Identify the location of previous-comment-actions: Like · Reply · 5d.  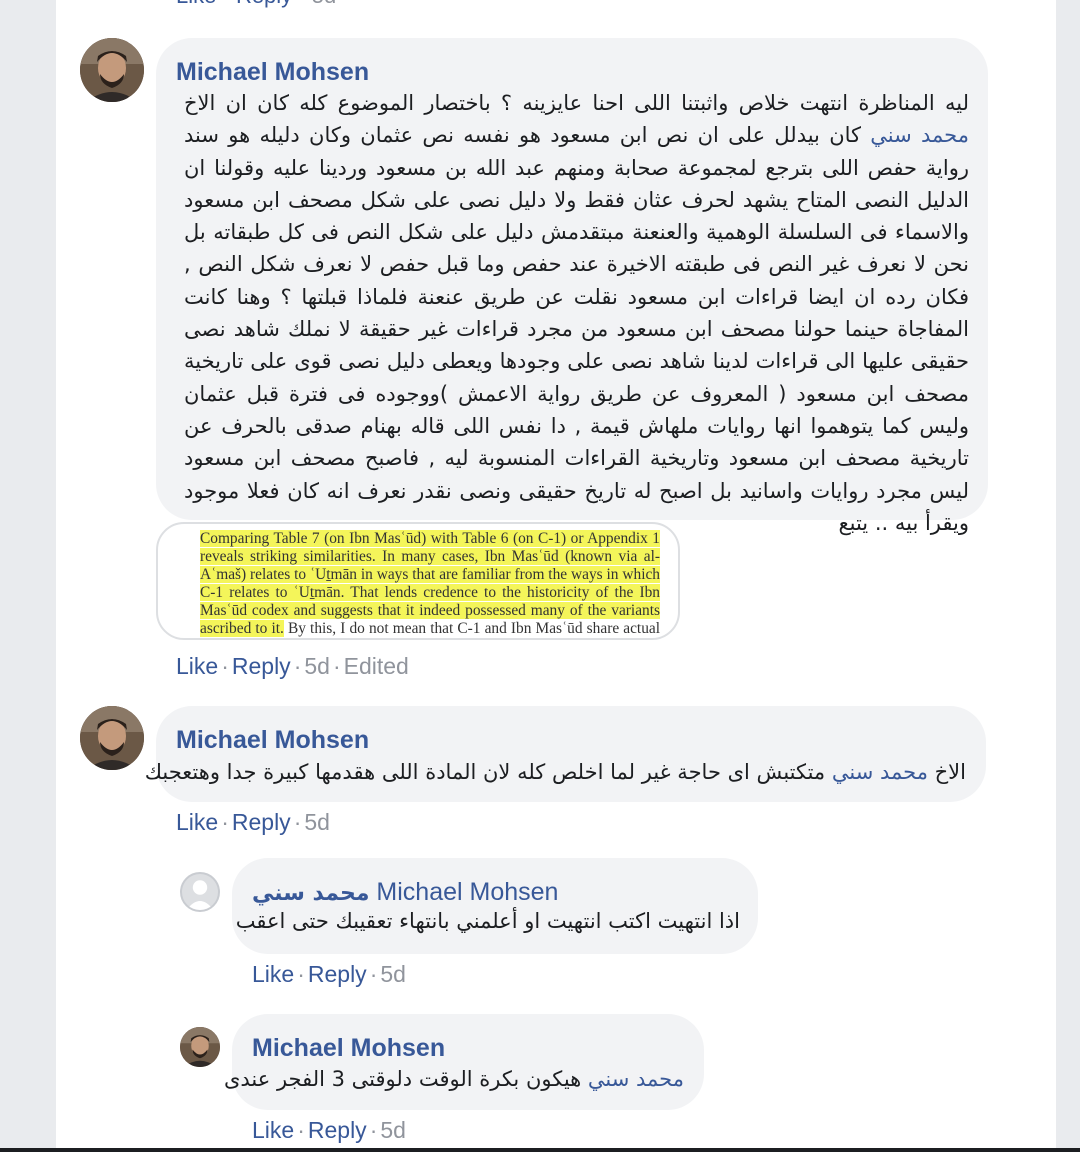
(256, 4).